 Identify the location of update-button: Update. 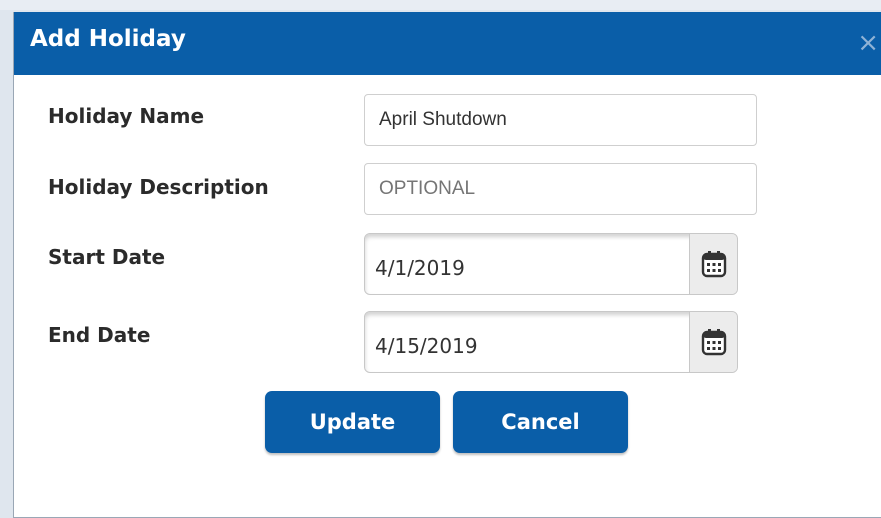
(352, 422).